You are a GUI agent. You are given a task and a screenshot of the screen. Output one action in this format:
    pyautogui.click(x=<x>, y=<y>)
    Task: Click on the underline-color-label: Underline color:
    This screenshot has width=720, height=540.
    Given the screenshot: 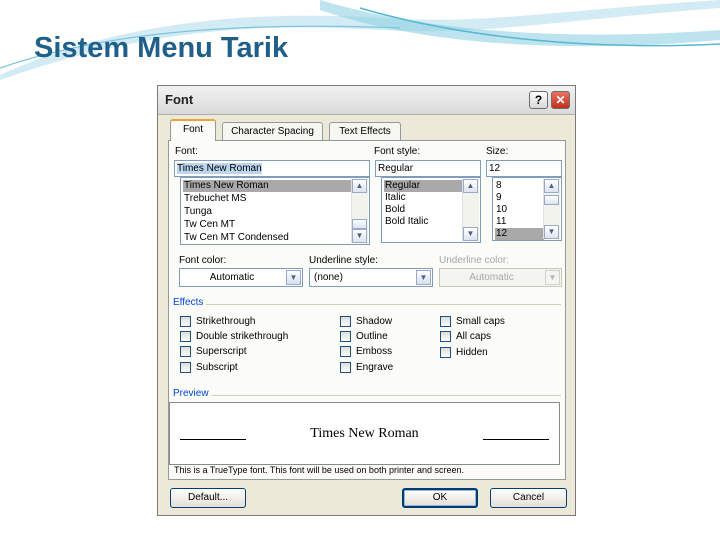 What is the action you would take?
    pyautogui.click(x=474, y=260)
    